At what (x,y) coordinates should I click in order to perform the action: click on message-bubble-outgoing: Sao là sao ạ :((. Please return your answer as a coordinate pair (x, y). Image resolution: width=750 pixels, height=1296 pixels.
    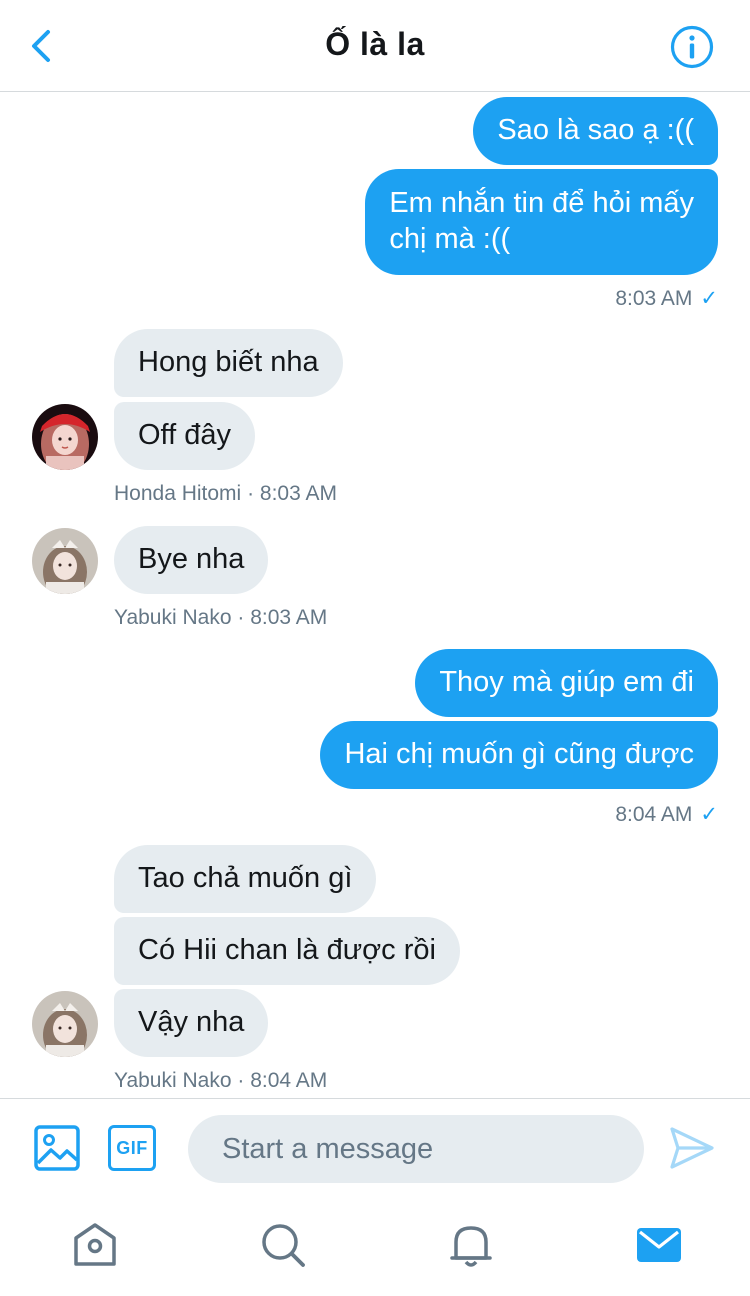
    Looking at the image, I should click on (595, 131).